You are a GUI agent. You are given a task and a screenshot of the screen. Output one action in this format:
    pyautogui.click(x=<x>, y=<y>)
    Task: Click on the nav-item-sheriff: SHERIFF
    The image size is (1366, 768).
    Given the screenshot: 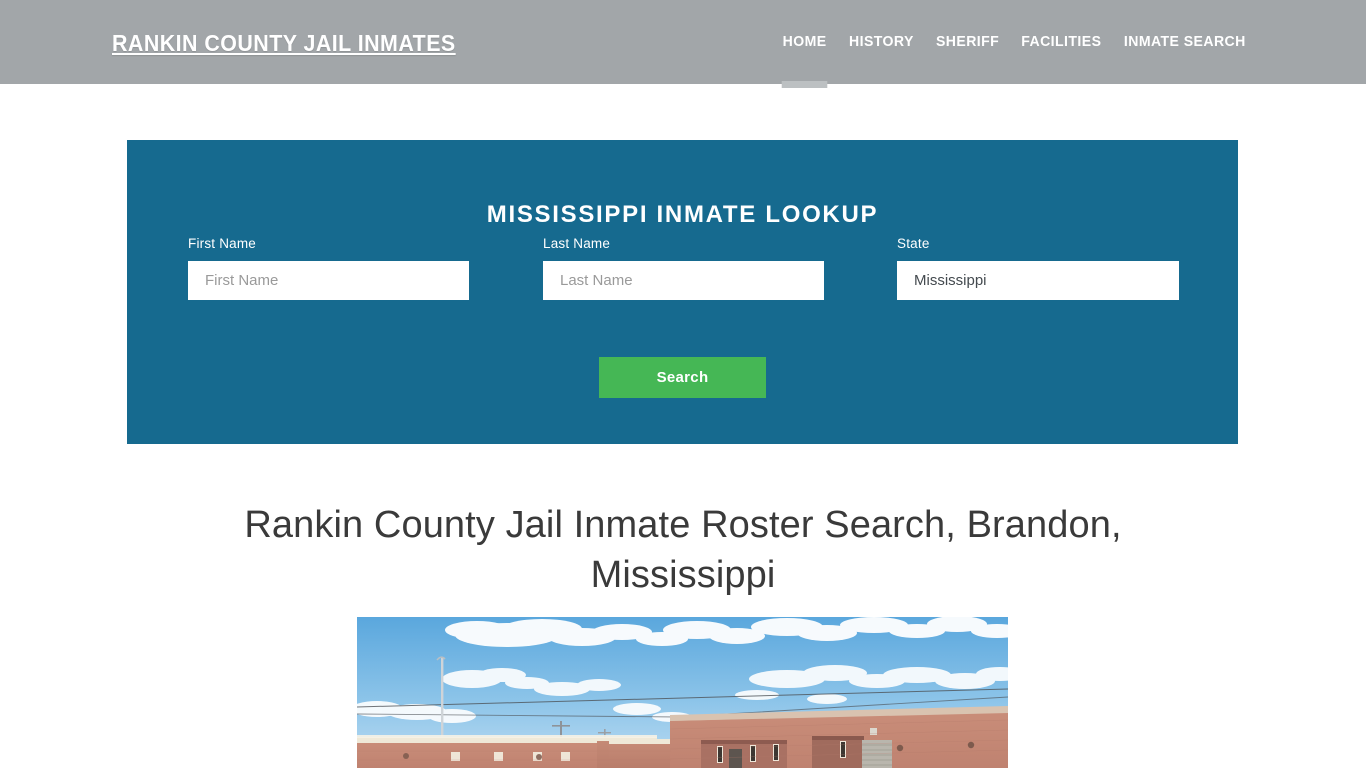 What is the action you would take?
    pyautogui.click(x=967, y=42)
    